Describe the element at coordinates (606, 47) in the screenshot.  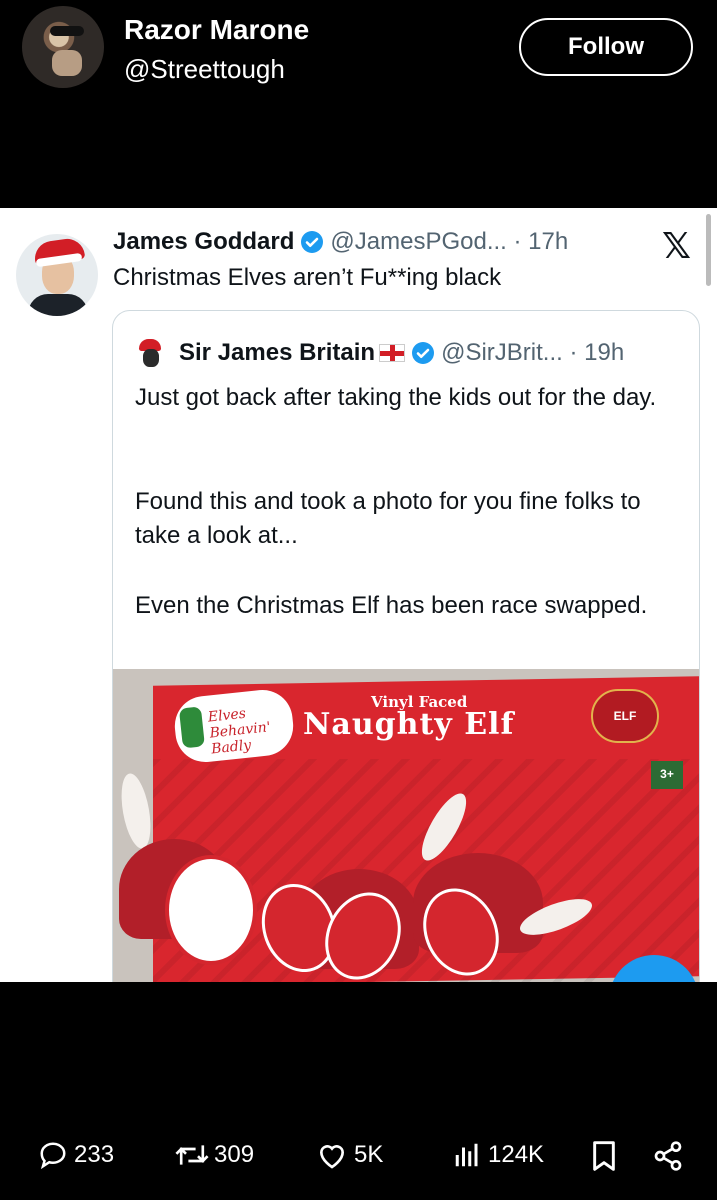
I see `follow-button: Follow` at that location.